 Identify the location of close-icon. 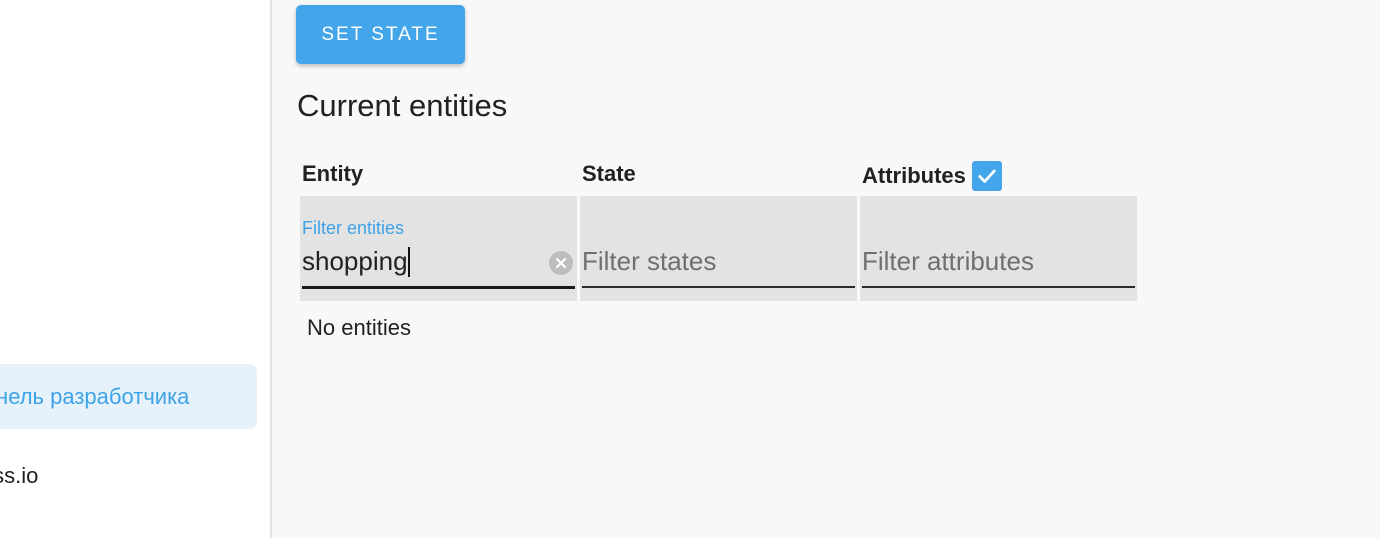
(561, 263).